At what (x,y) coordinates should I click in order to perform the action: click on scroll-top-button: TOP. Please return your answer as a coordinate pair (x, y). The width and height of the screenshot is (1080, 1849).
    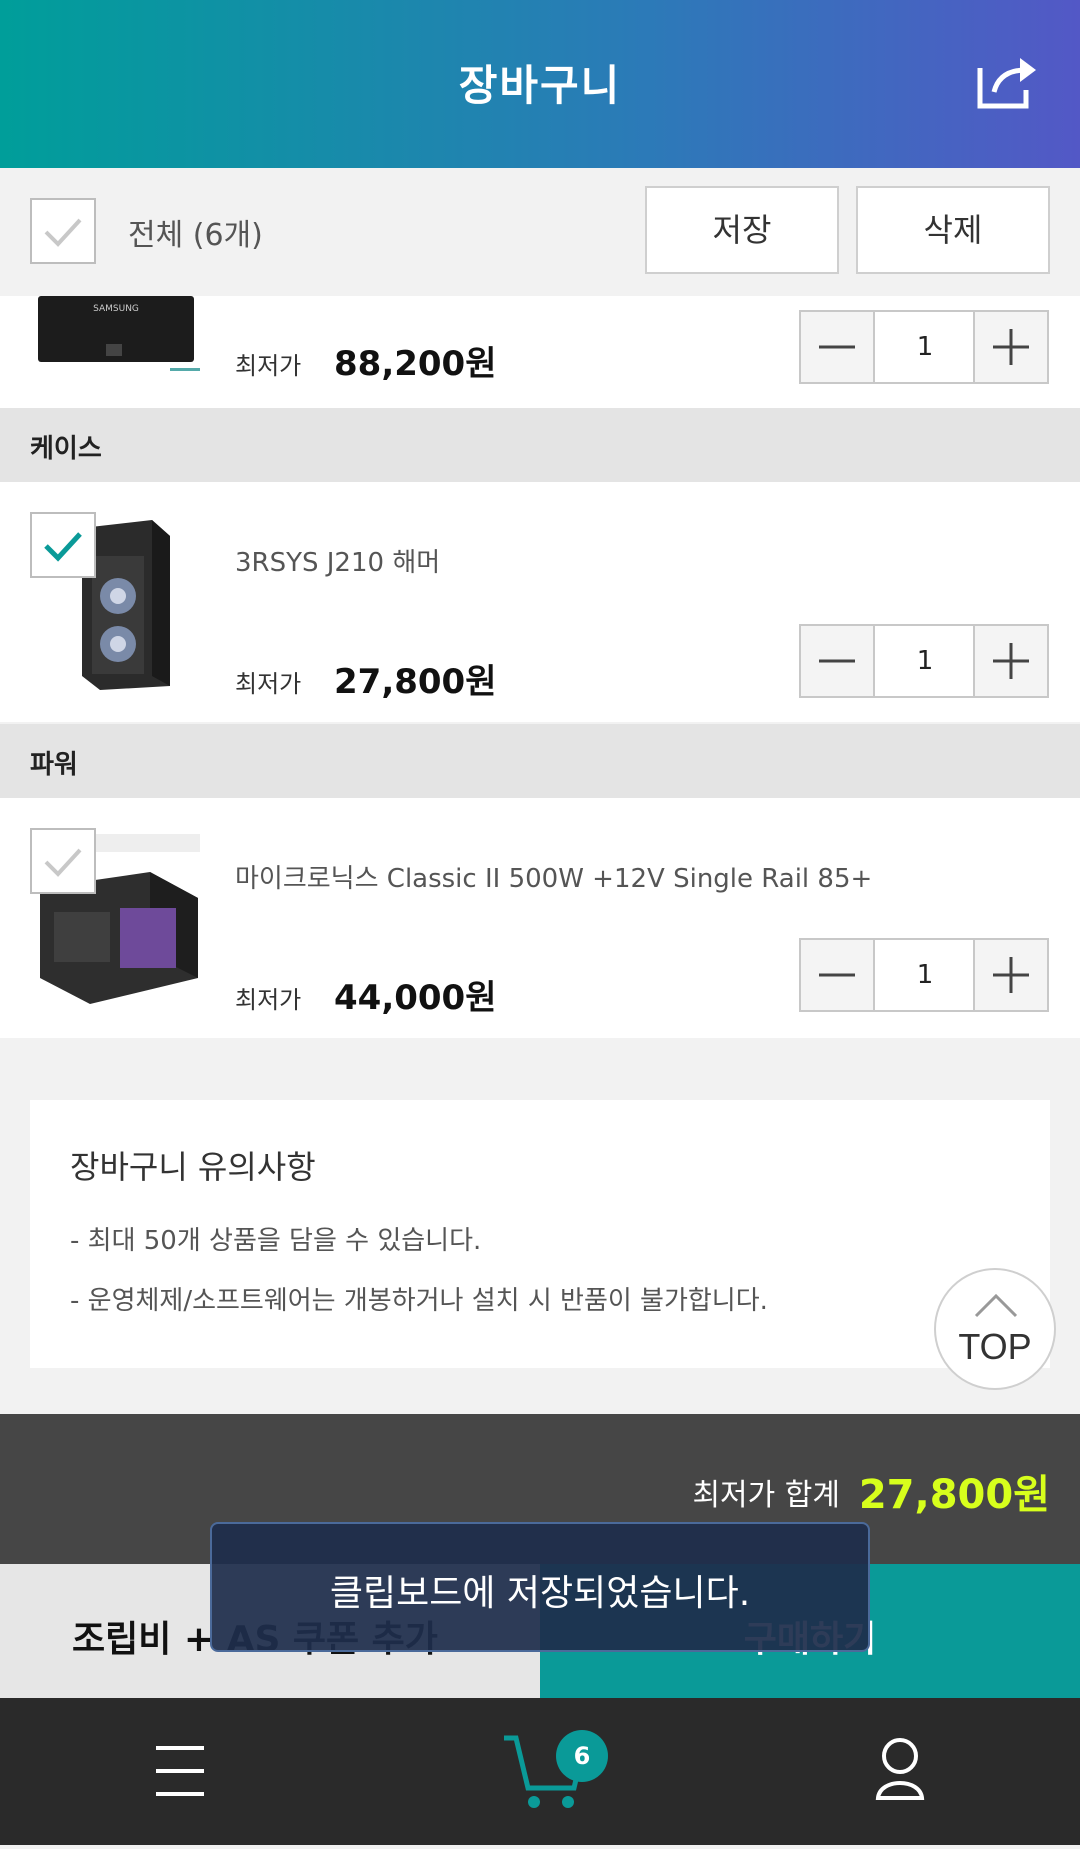
    Looking at the image, I should click on (995, 1329).